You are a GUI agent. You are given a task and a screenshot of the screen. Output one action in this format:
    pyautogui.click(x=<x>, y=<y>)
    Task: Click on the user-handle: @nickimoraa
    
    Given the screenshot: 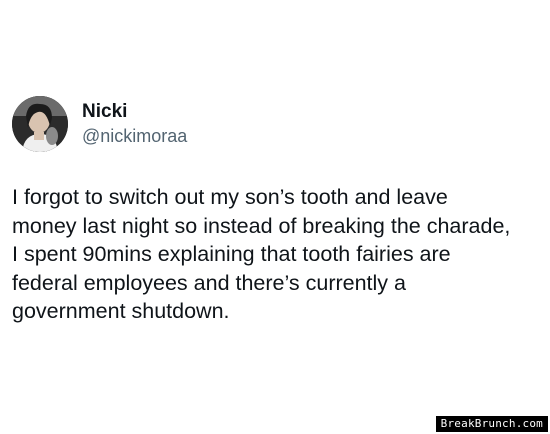 What is the action you would take?
    pyautogui.click(x=134, y=136)
    